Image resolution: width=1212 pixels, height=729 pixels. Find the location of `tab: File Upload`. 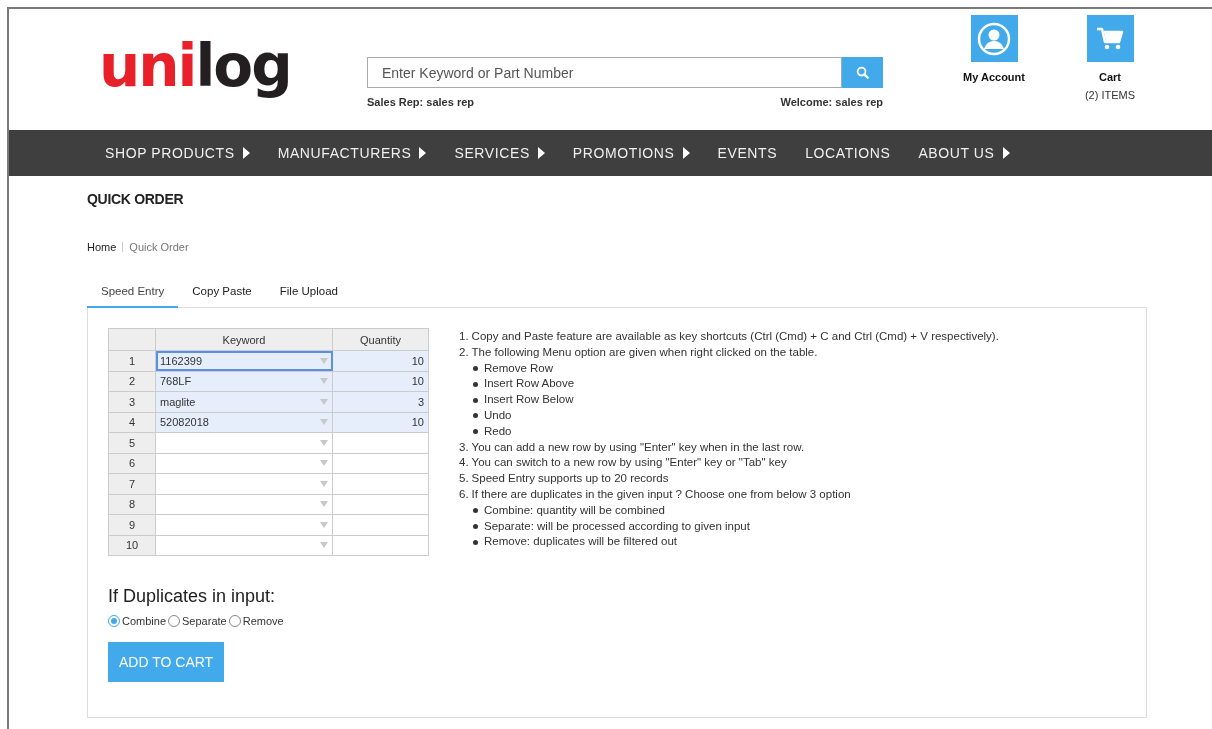

tab: File Upload is located at coordinates (308, 292).